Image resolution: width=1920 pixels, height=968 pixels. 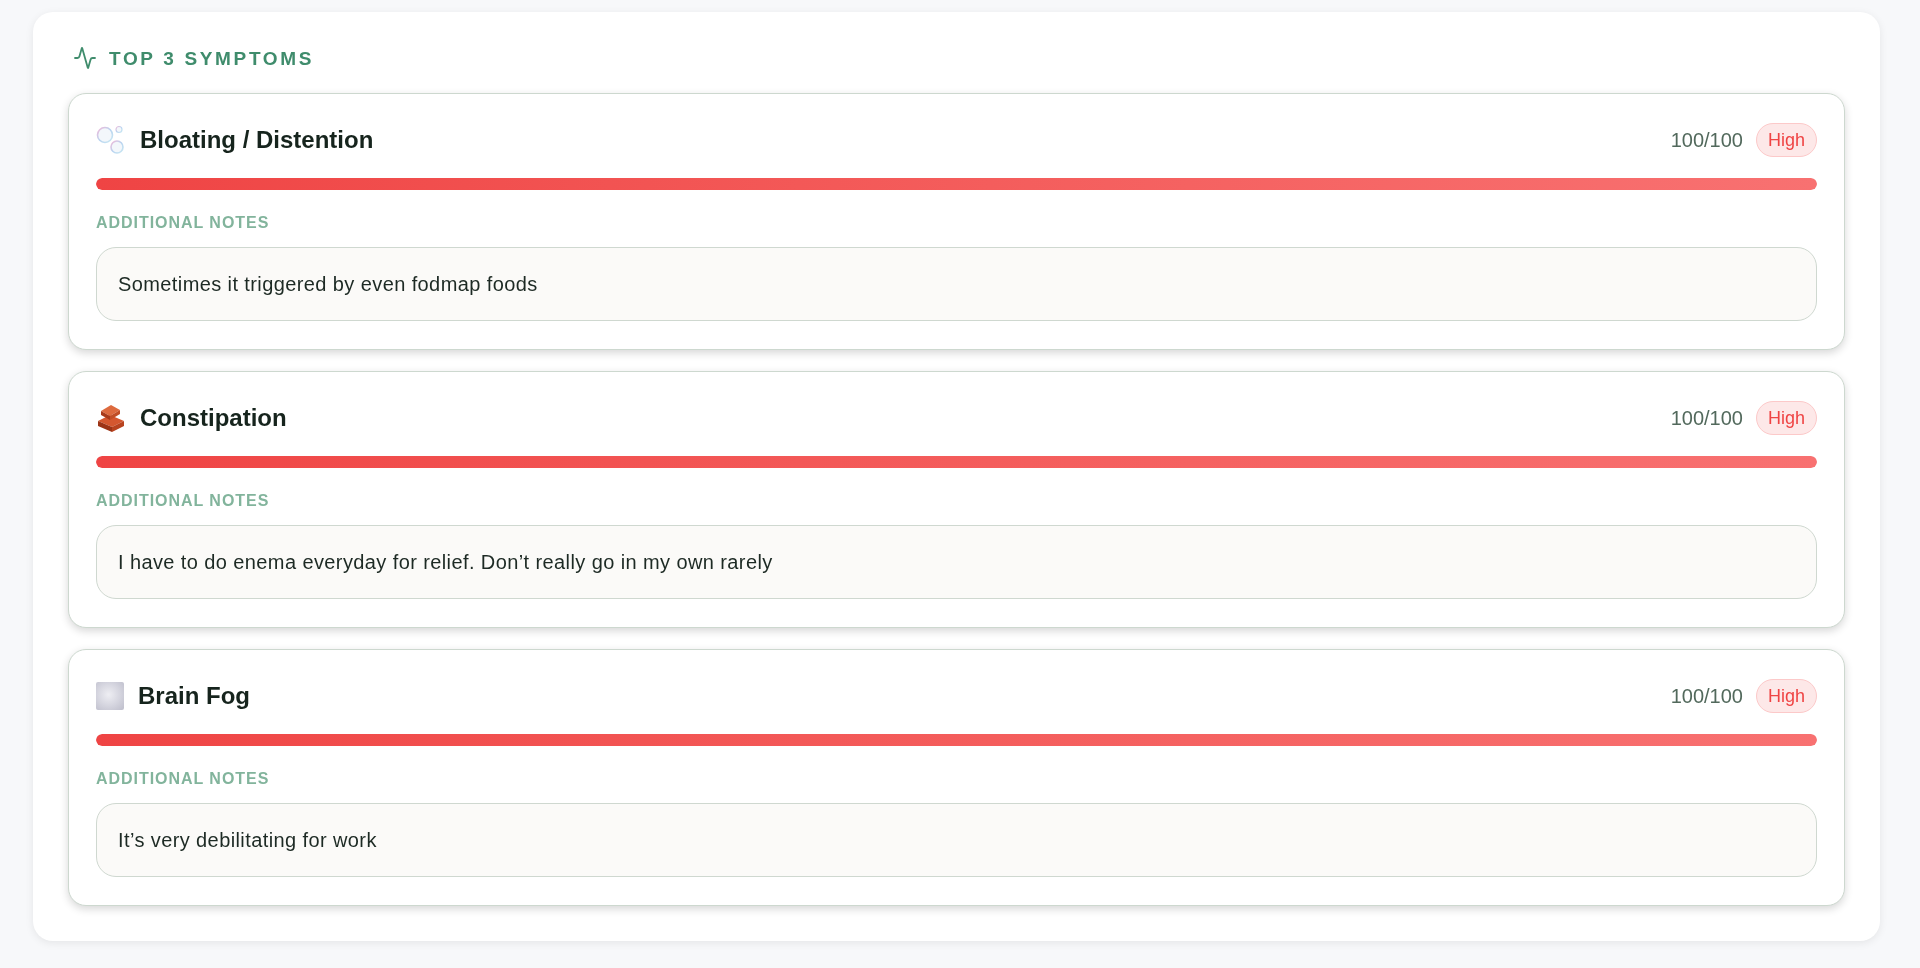 I want to click on pulse-icon, so click(x=85, y=58).